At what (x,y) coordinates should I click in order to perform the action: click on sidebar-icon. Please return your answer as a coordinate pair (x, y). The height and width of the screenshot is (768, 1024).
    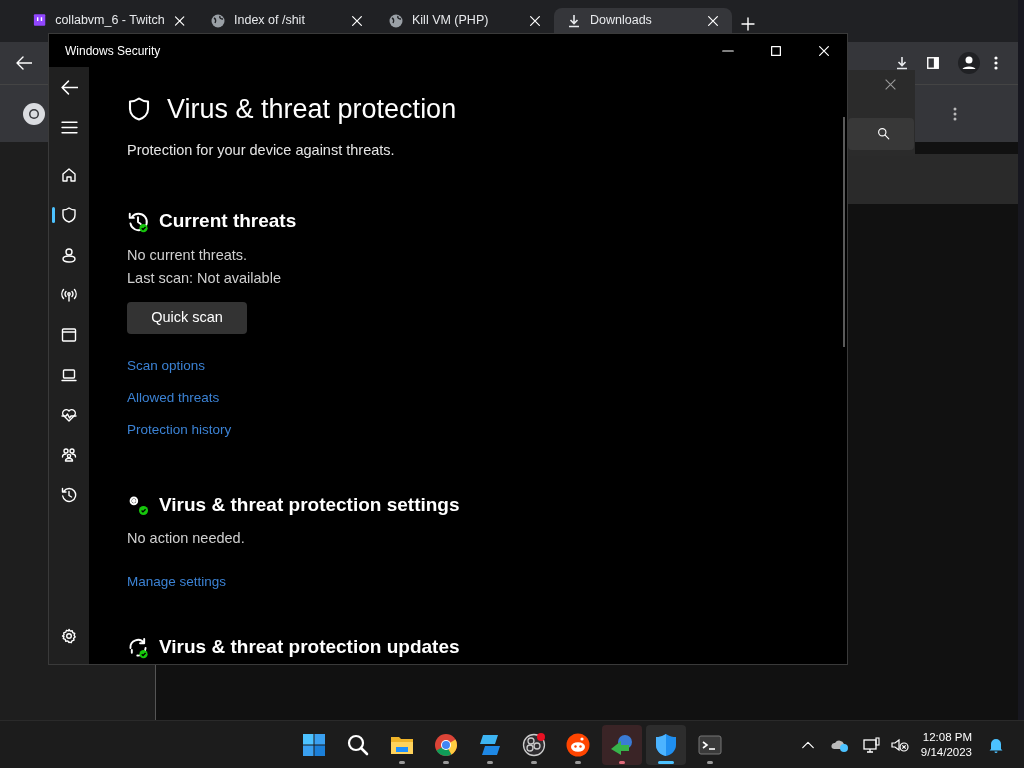
    Looking at the image, I should click on (933, 63).